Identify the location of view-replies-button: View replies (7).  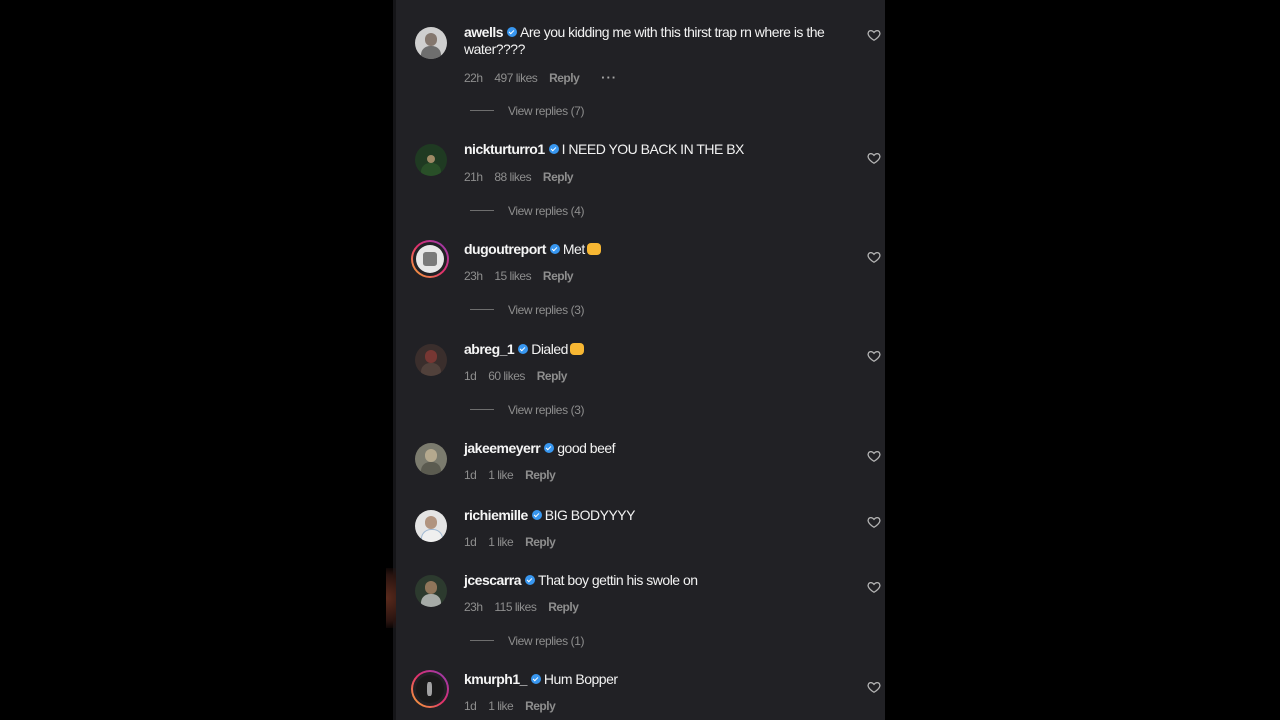
(570, 111).